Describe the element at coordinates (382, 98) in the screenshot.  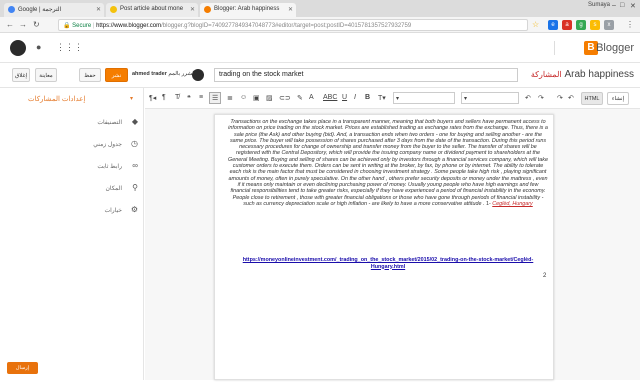
I see `font-size-icon: T▾` at that location.